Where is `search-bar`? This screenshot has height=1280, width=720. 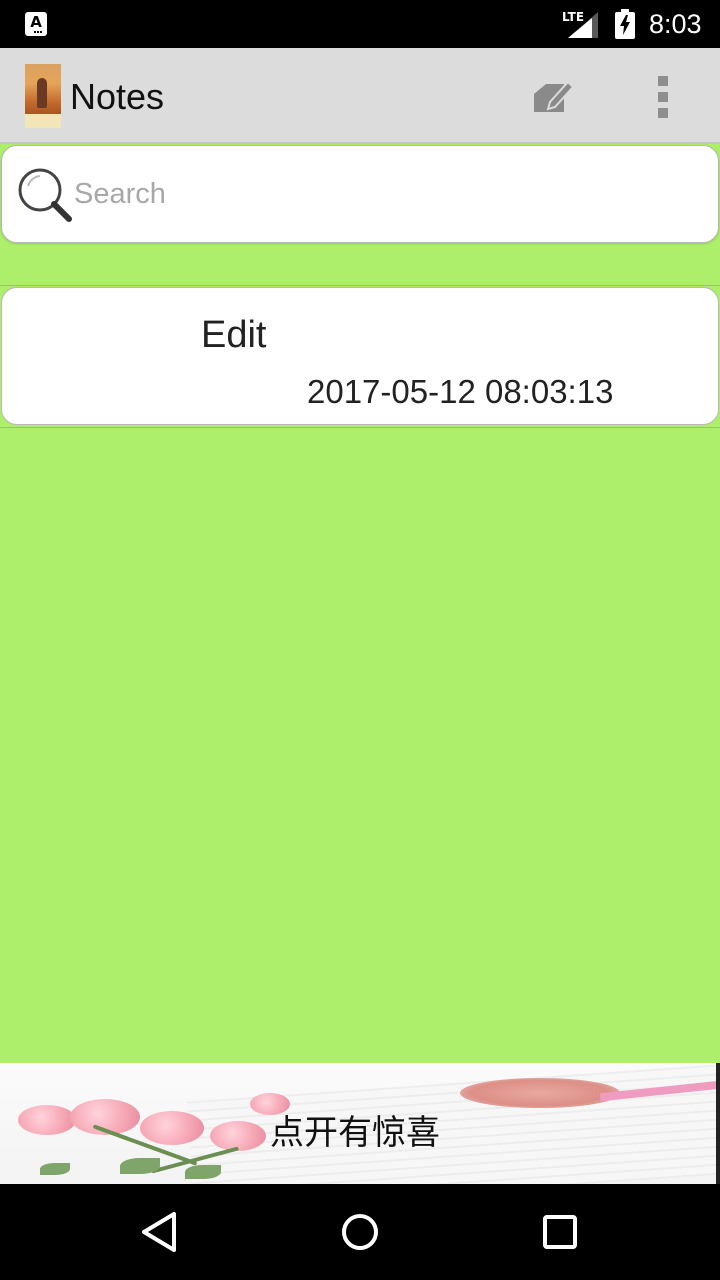
search-bar is located at coordinates (360, 194).